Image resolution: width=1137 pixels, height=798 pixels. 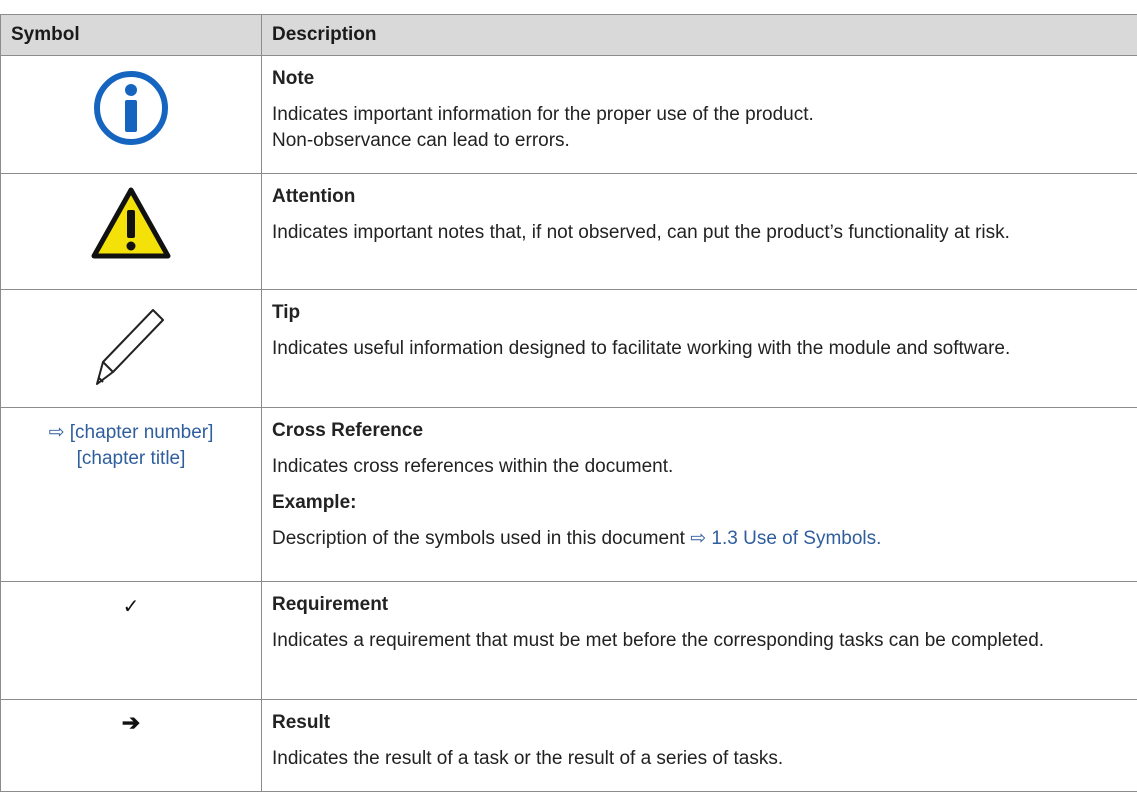 I want to click on row-title: Note, so click(x=293, y=78).